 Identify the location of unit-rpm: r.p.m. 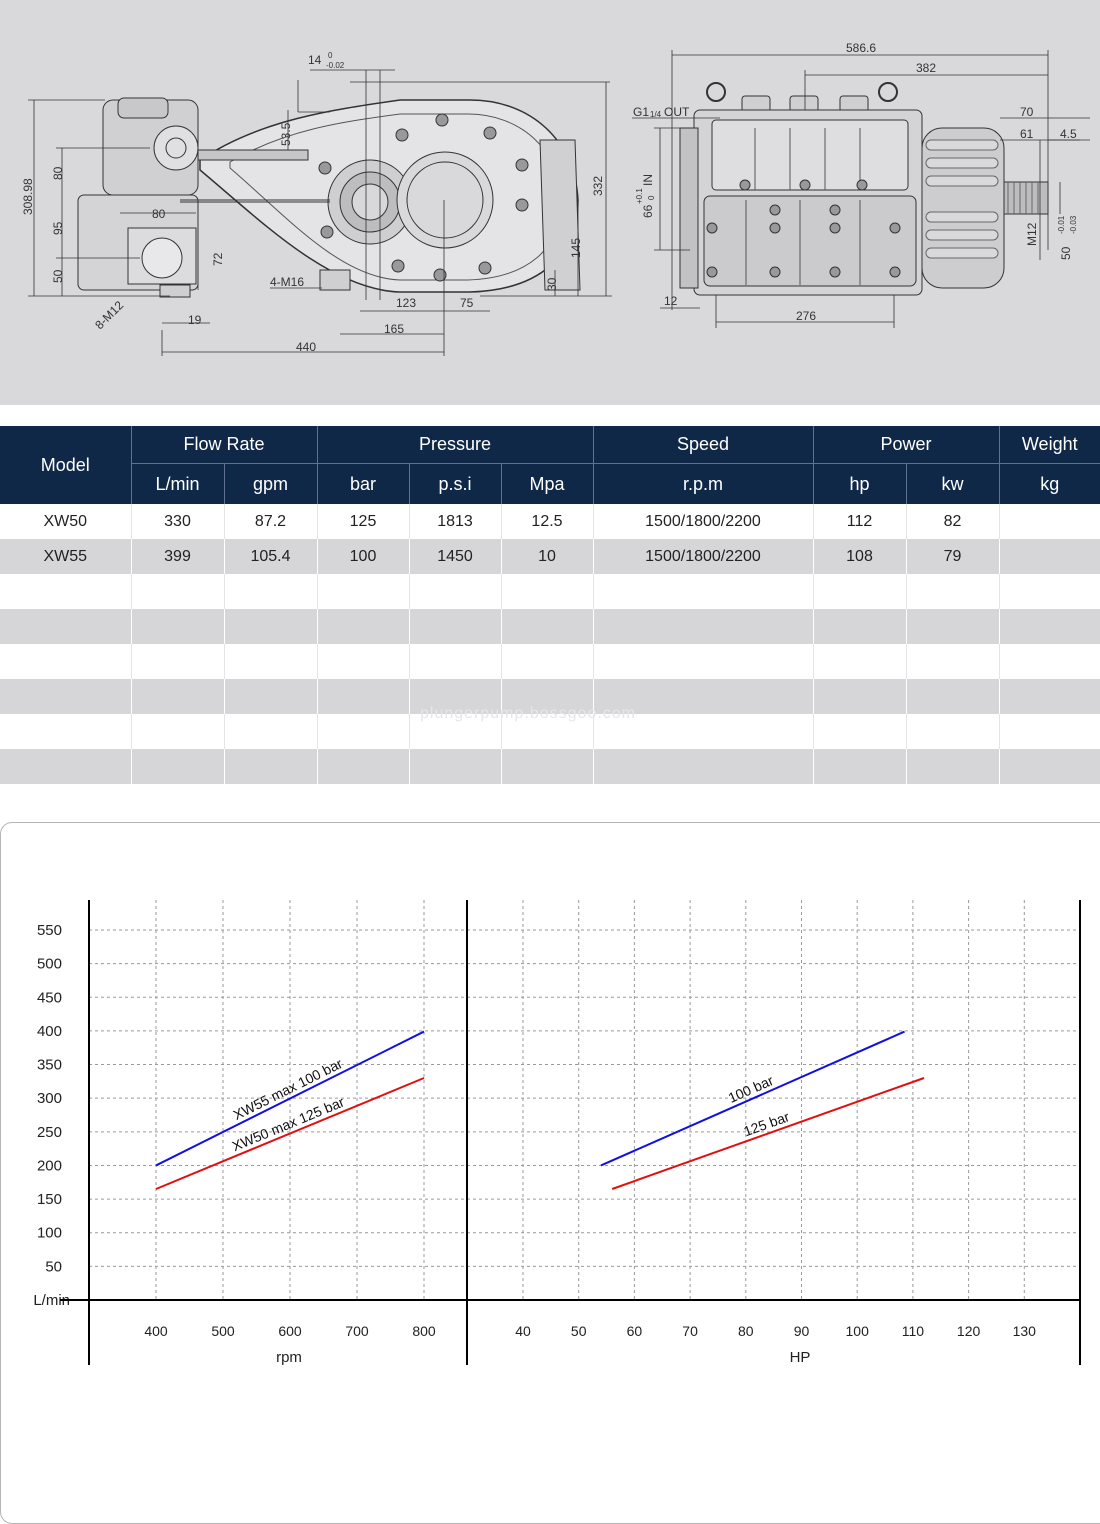
(703, 483).